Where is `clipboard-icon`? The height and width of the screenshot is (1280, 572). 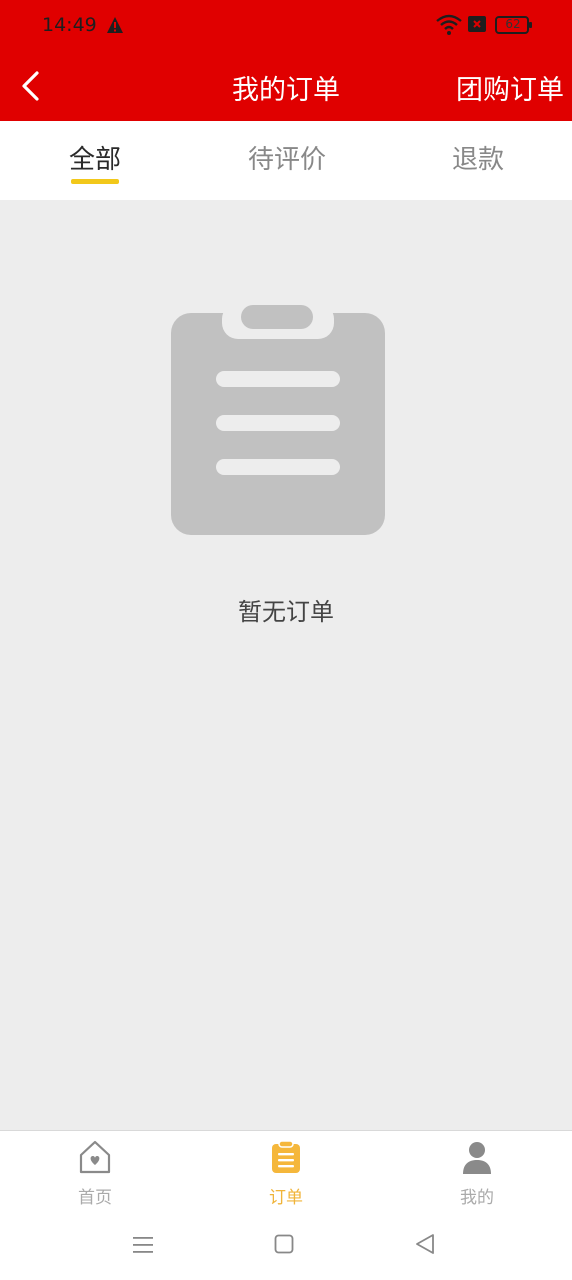
clipboard-icon is located at coordinates (286, 1156).